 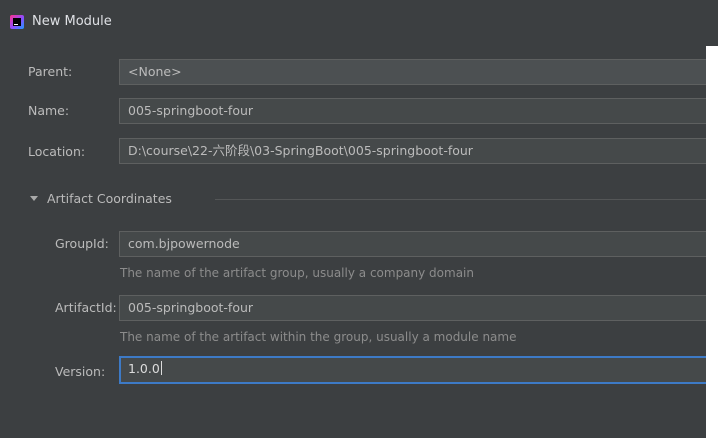 I want to click on group-id-label: GroupId:, so click(x=82, y=243).